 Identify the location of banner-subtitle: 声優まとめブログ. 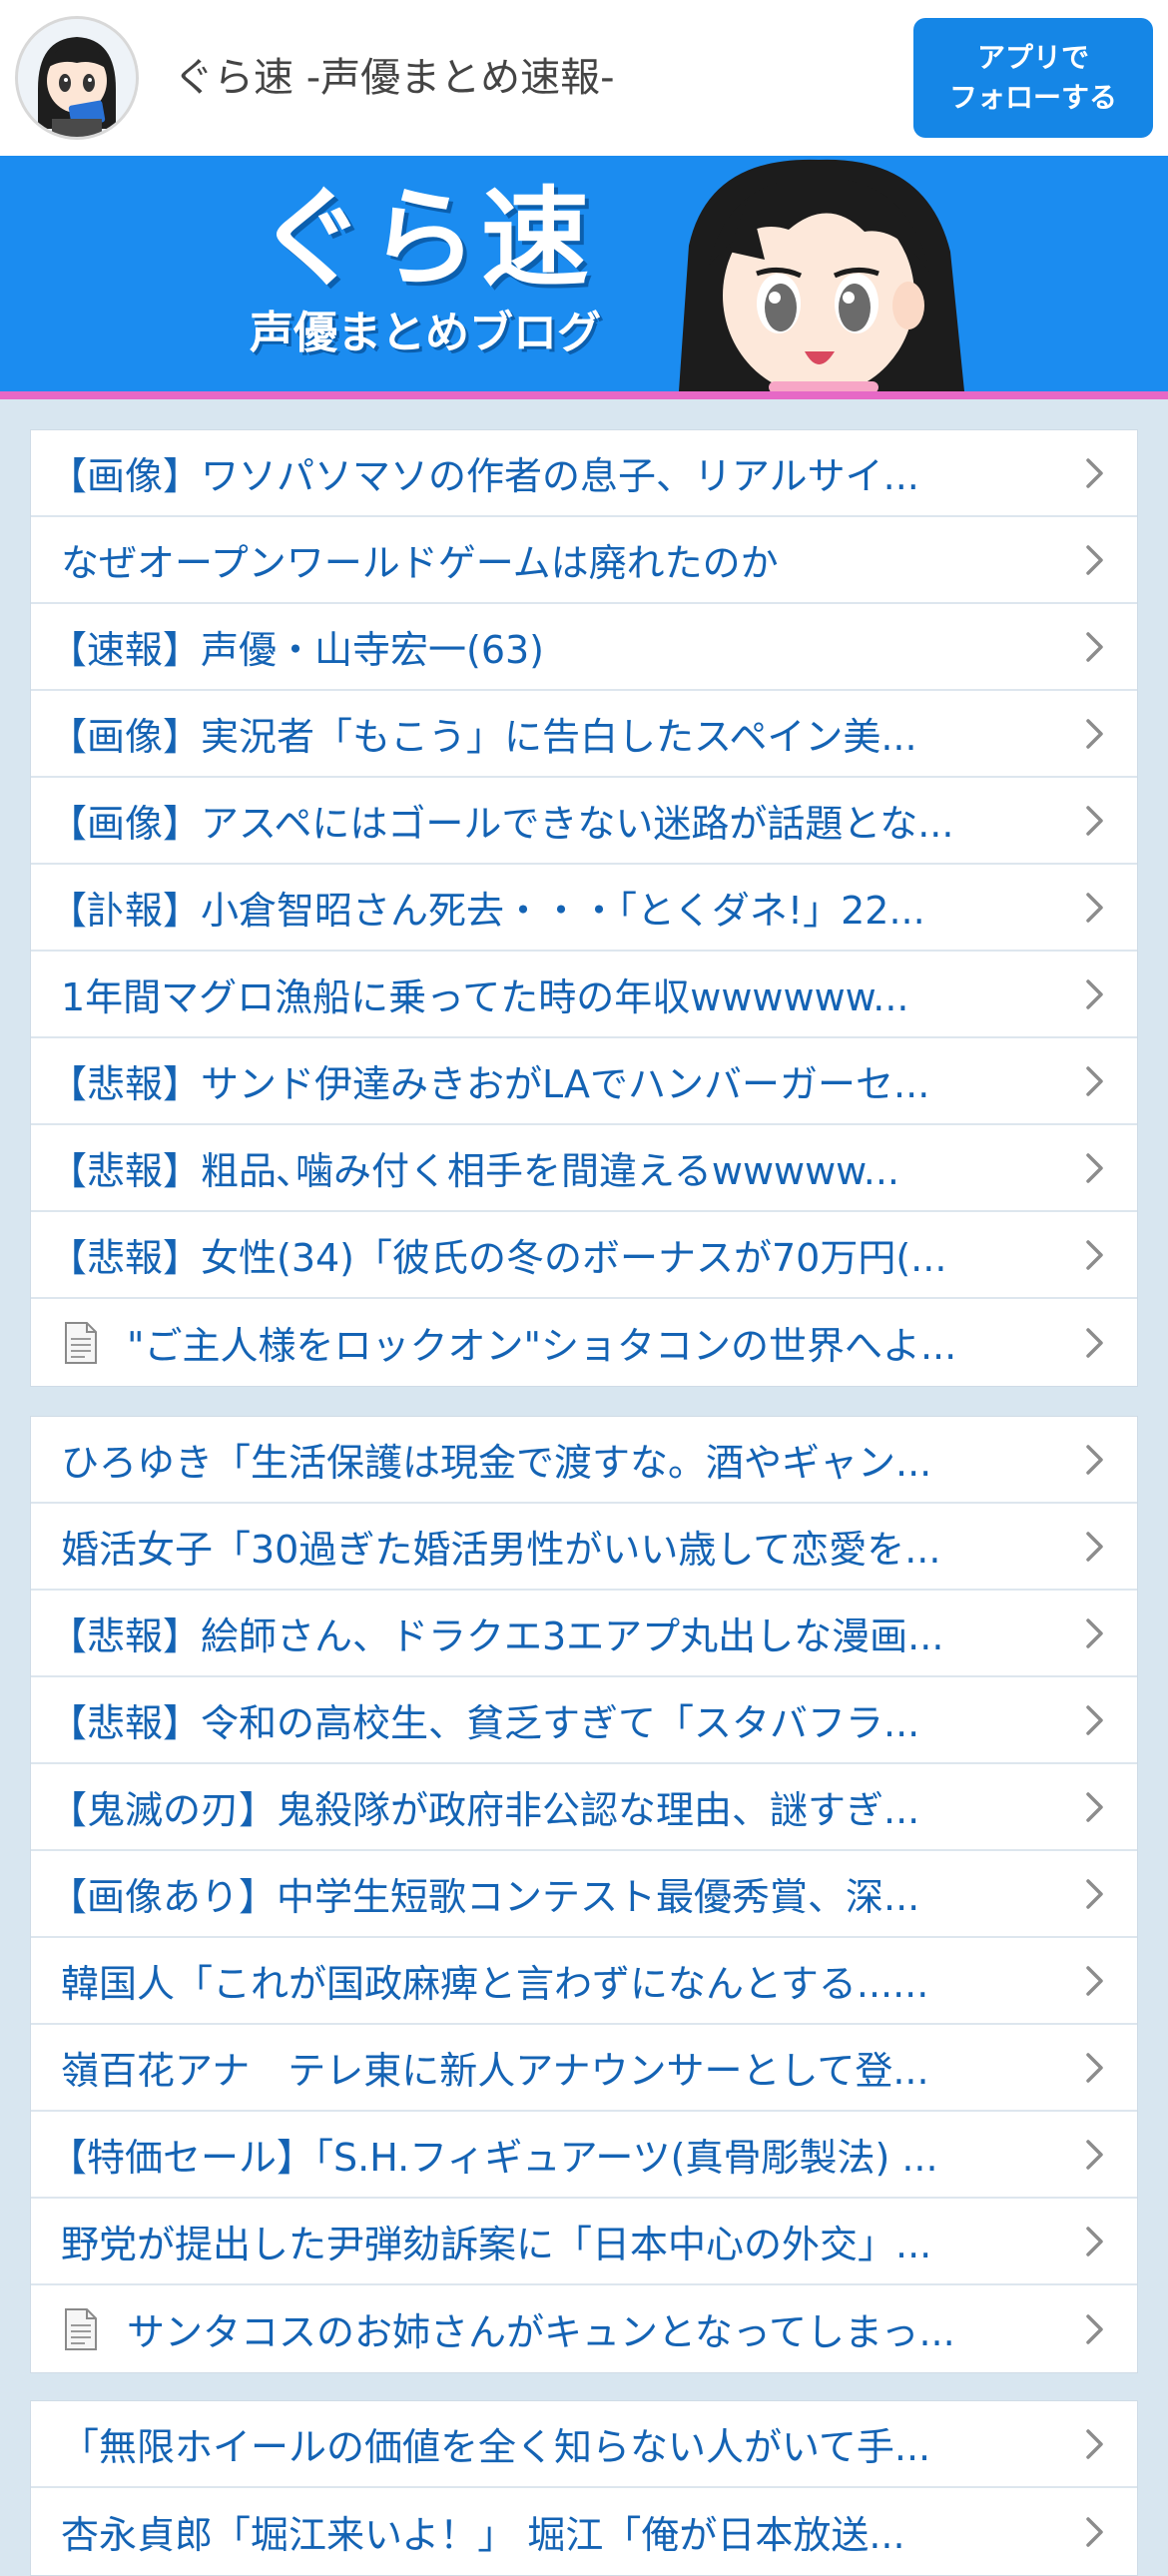
(425, 333).